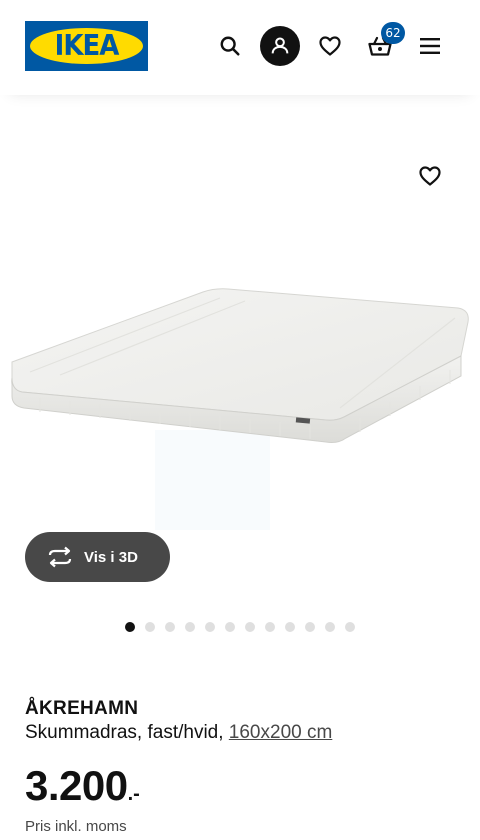 The image size is (480, 840). What do you see at coordinates (111, 557) in the screenshot?
I see `view-in-3d-label: Vis i 3D` at bounding box center [111, 557].